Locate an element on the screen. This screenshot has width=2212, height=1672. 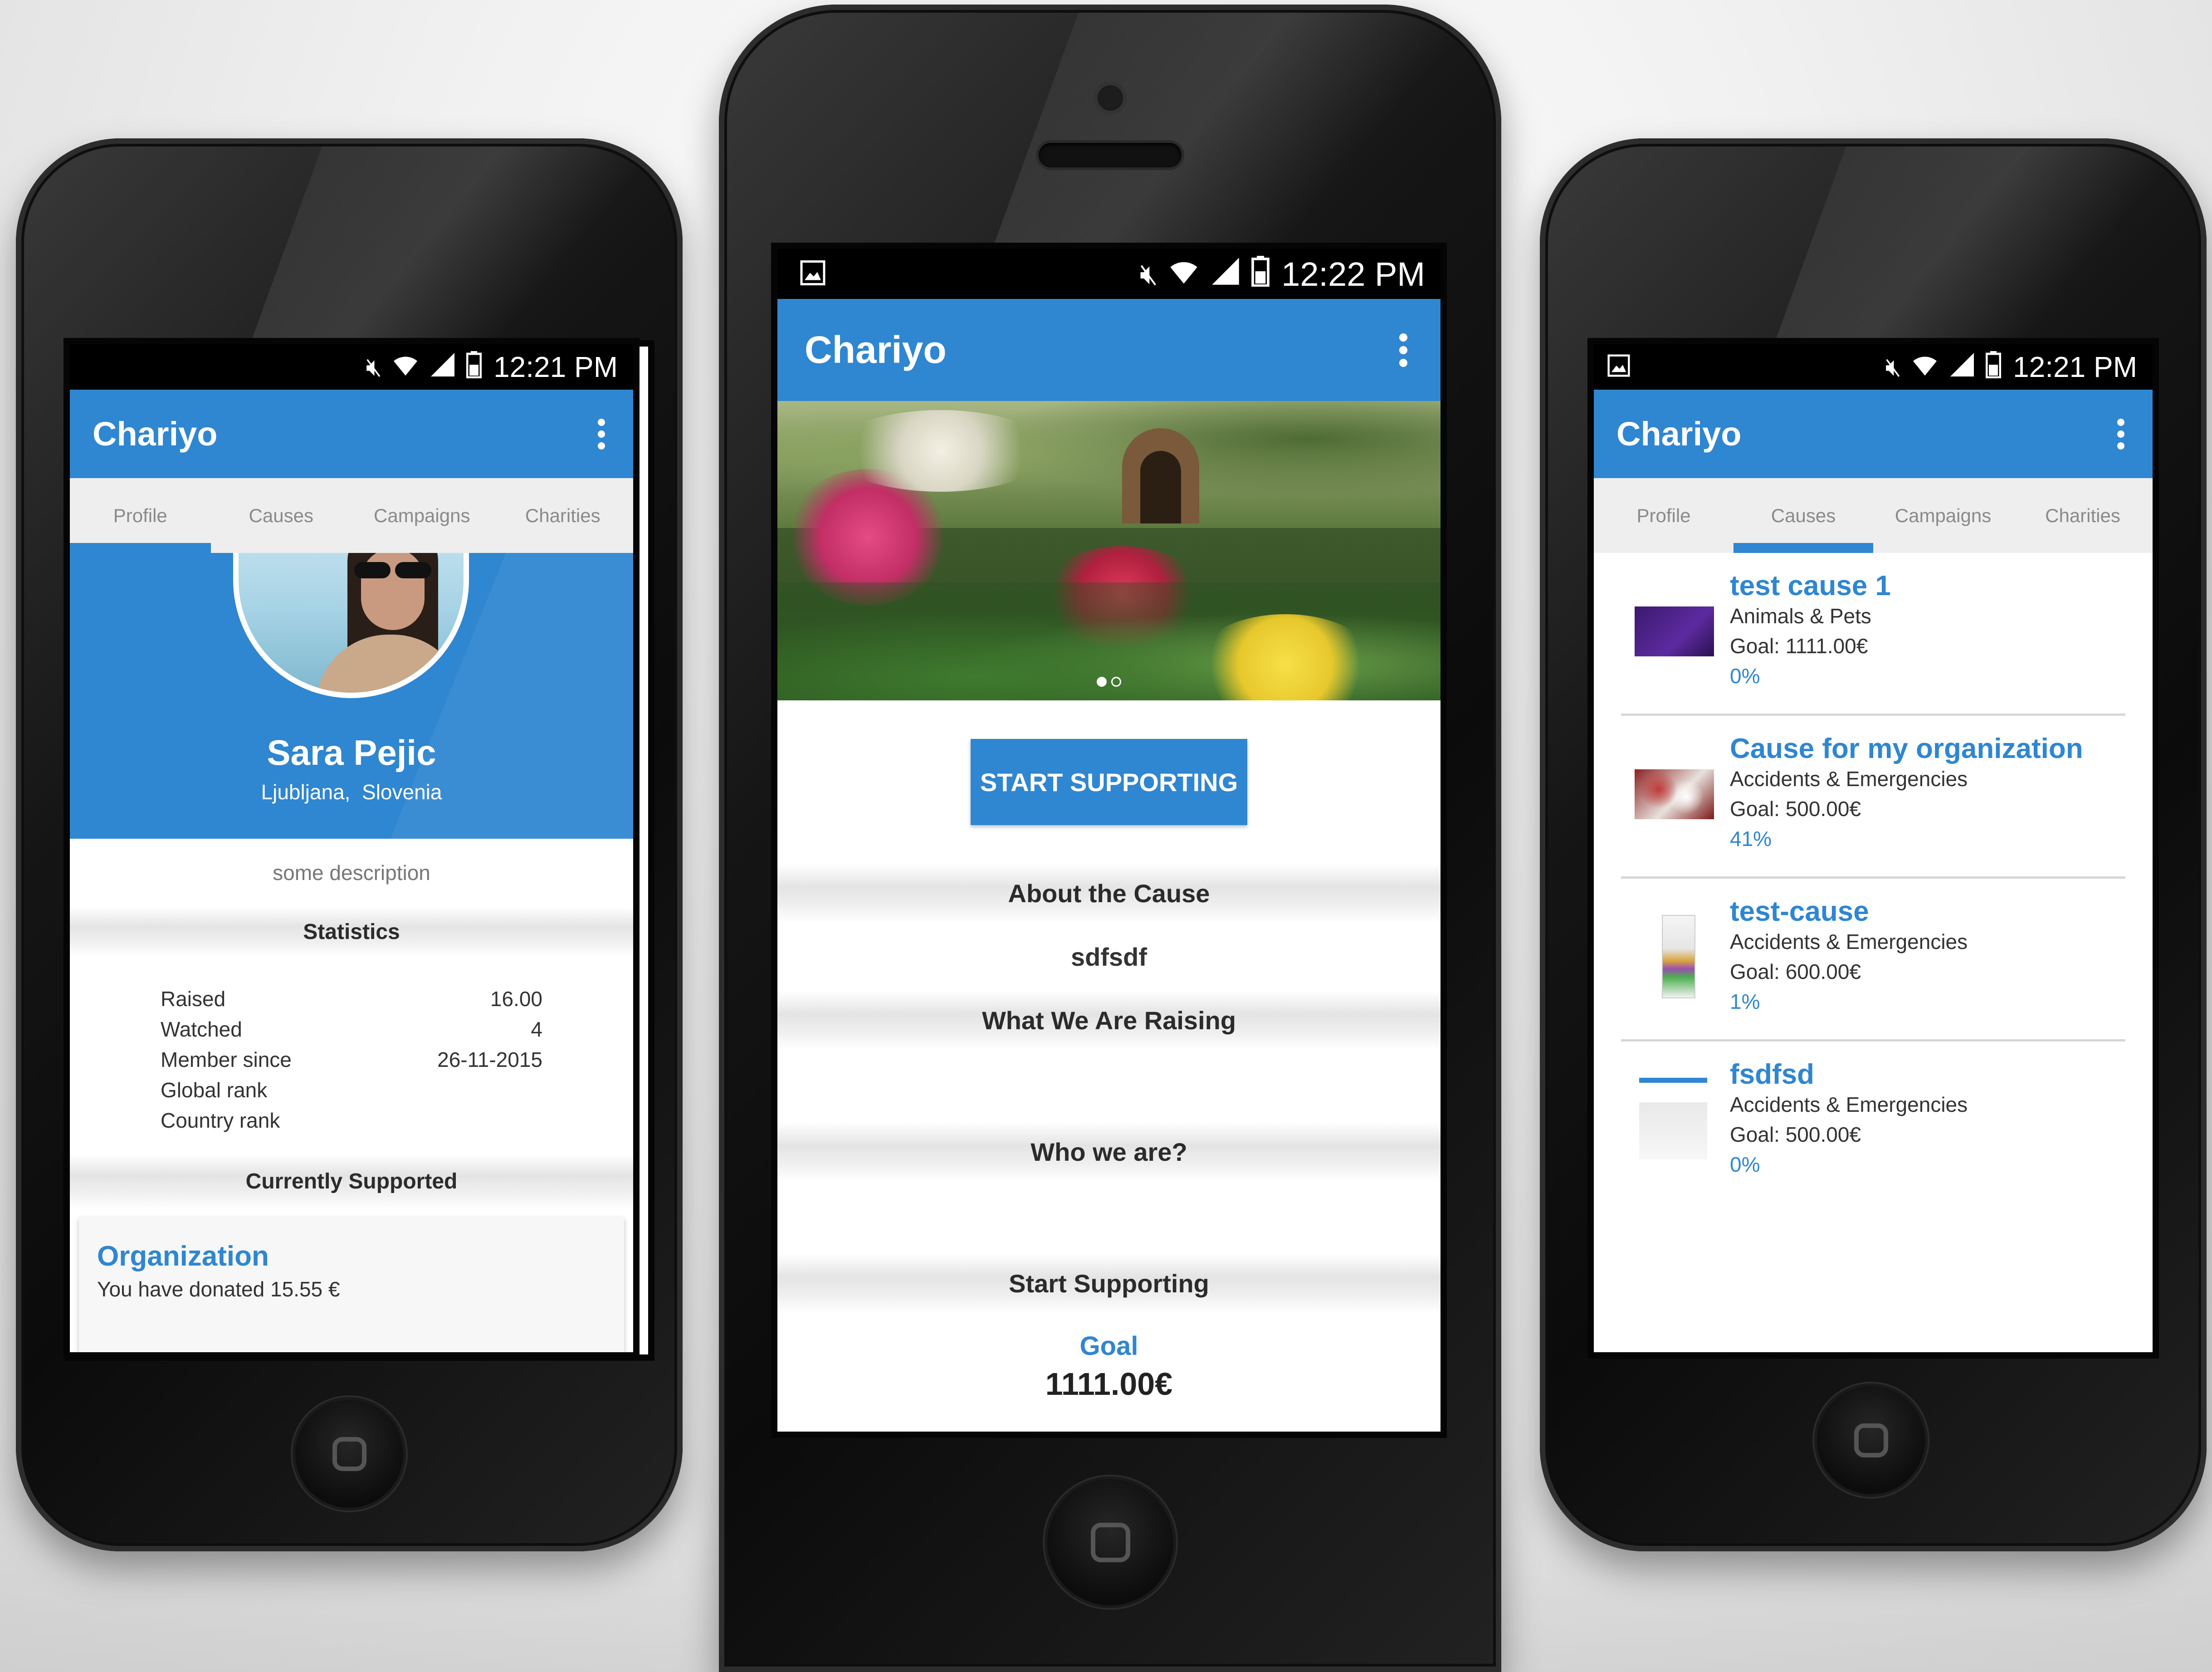
cause-image-carousel is located at coordinates (1108, 550).